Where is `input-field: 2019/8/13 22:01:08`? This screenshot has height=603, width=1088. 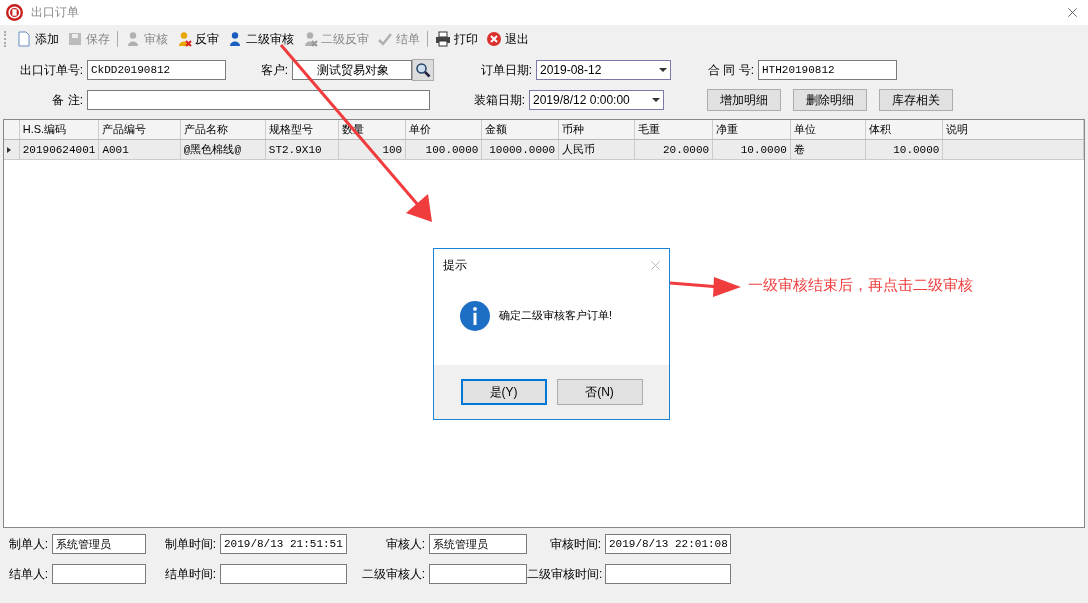 input-field: 2019/8/13 22:01:08 is located at coordinates (668, 544).